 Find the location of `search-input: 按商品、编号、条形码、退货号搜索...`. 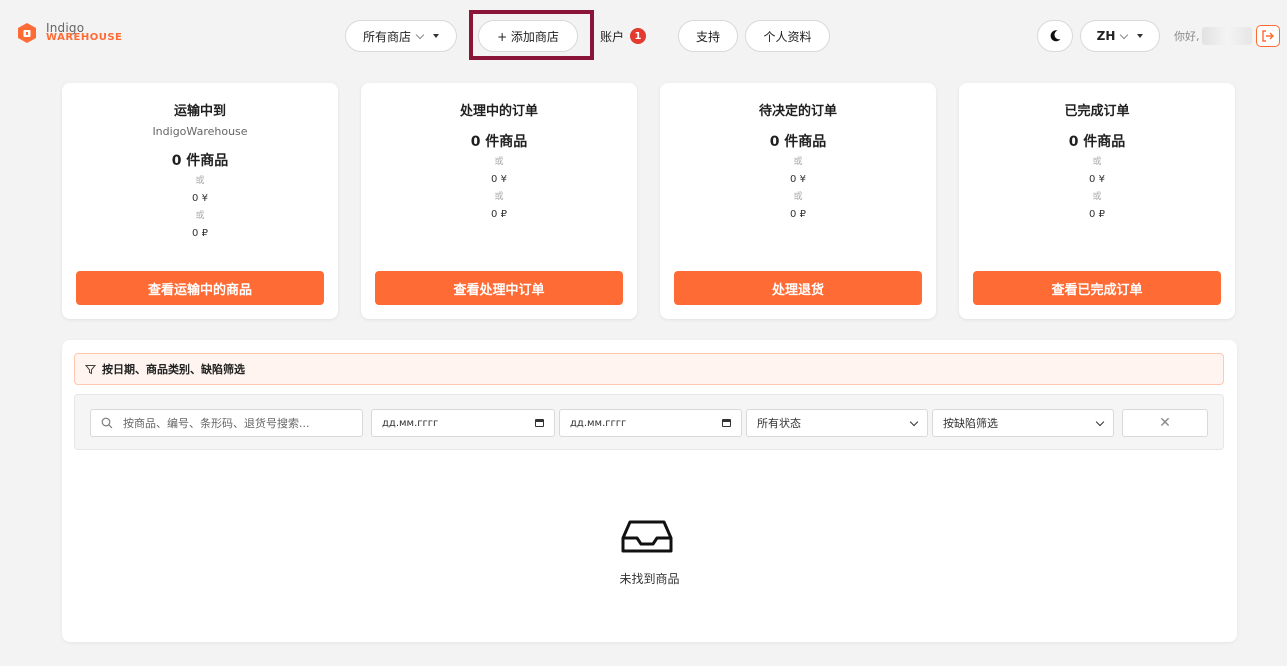

search-input: 按商品、编号、条形码、退货号搜索... is located at coordinates (226, 423).